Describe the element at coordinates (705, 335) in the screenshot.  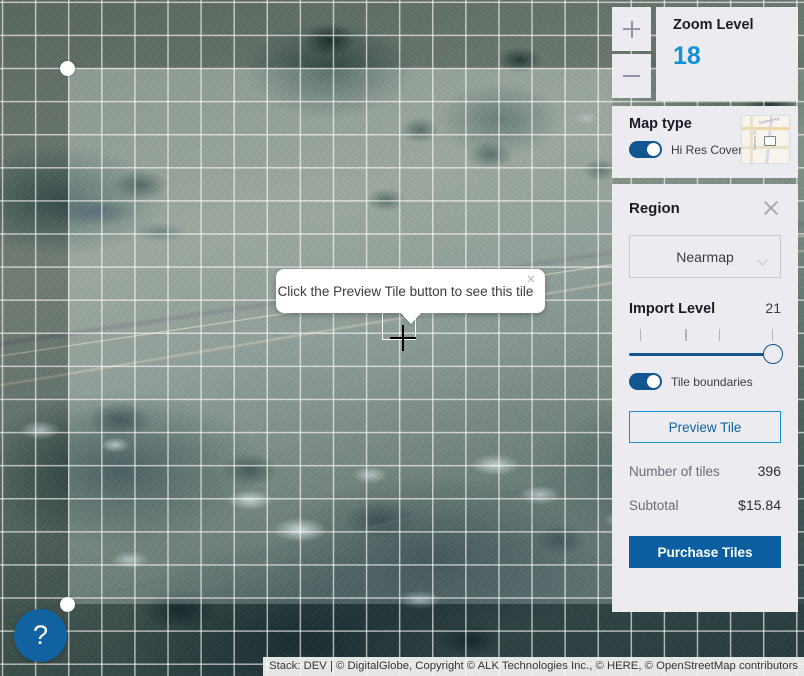
I see `slider-ticks` at that location.